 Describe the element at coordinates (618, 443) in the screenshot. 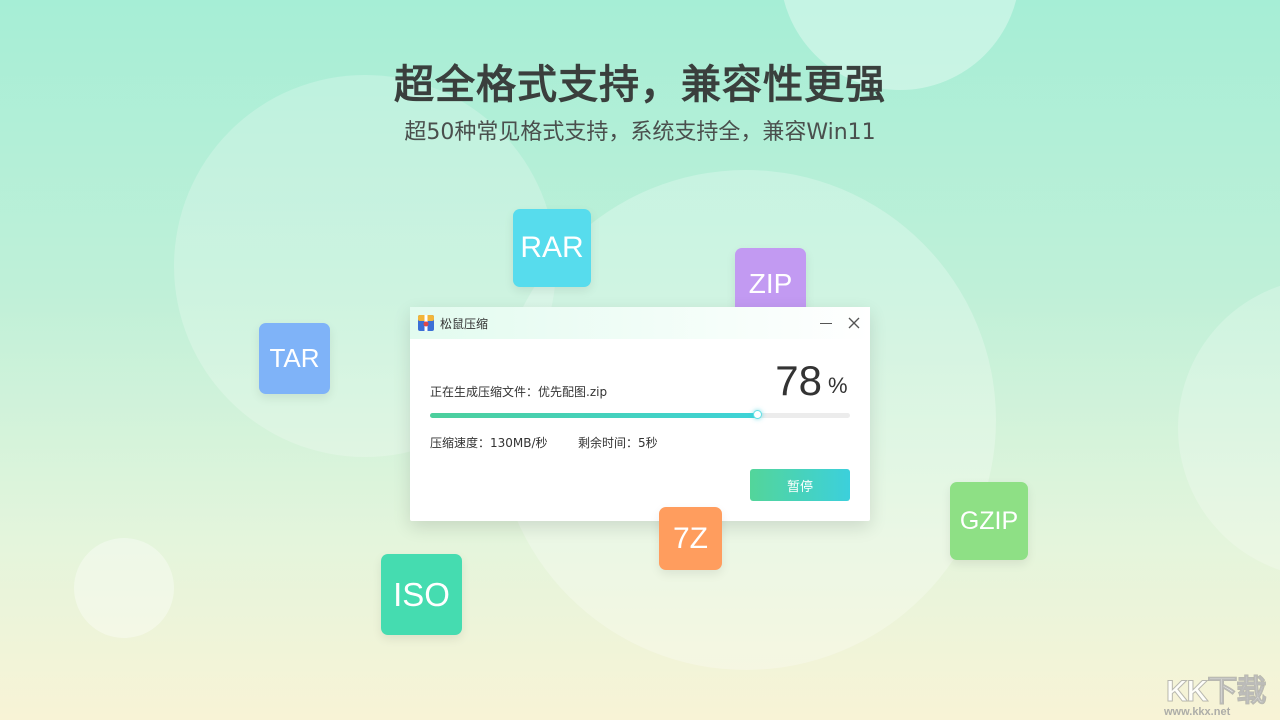

I see `remaining-time: 剩余时间：5秒` at that location.